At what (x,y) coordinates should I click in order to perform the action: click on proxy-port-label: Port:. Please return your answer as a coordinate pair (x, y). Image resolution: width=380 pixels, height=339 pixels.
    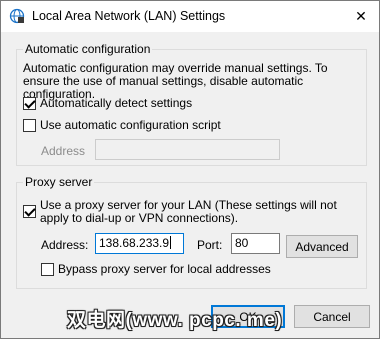
    Looking at the image, I should click on (210, 245).